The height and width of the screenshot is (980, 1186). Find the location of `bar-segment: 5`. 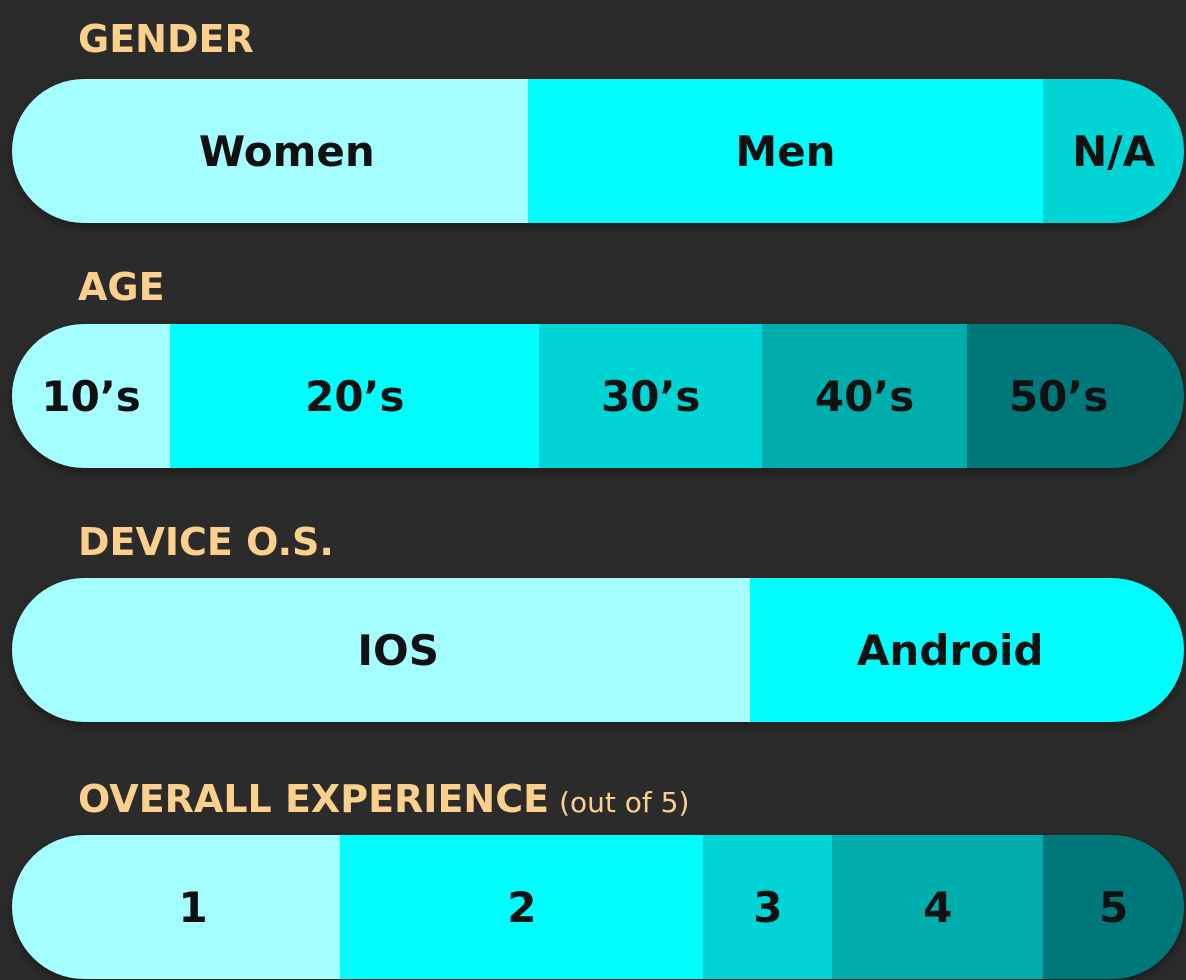

bar-segment: 5 is located at coordinates (1113, 907).